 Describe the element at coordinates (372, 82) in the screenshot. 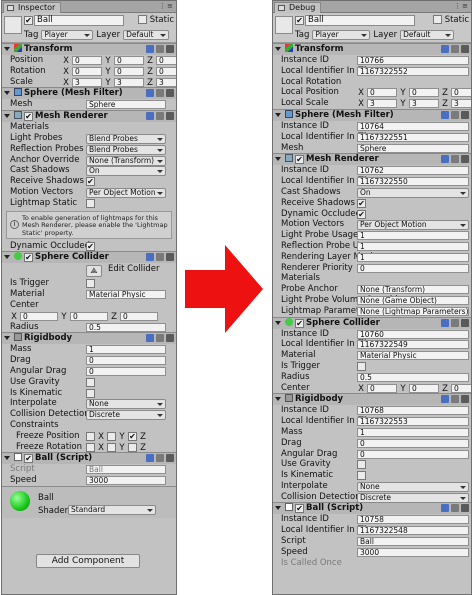

I see `local-rotation-row: Local Rotation` at that location.